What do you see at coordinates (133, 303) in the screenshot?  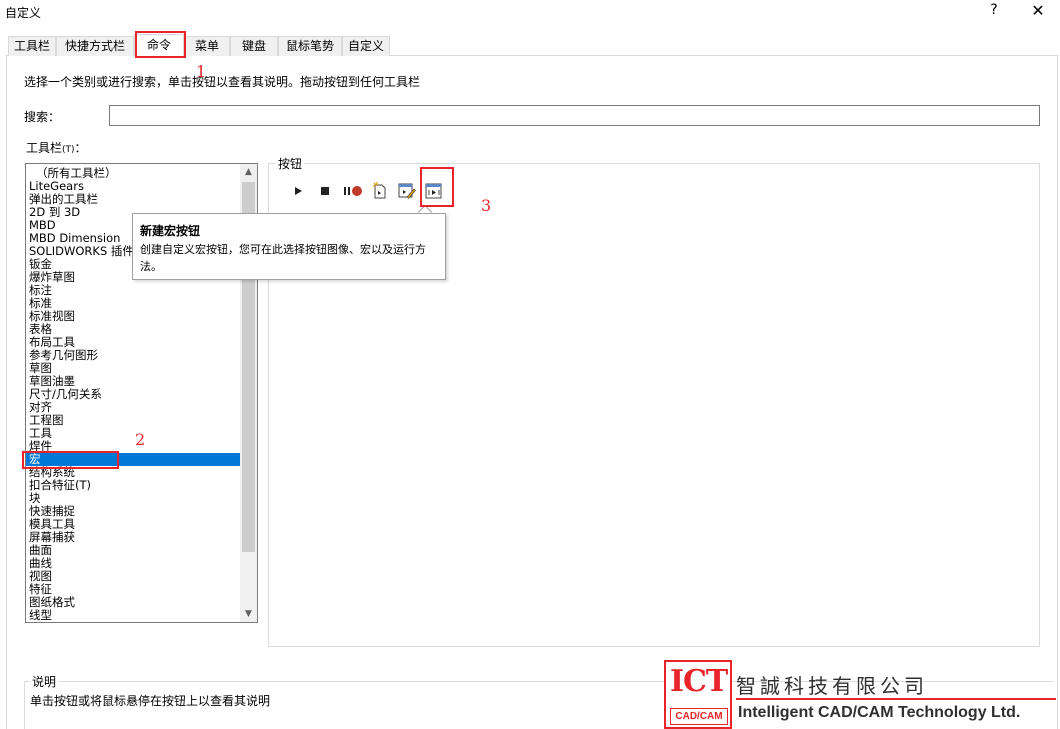 I see `toolbar-list-item: 标准` at bounding box center [133, 303].